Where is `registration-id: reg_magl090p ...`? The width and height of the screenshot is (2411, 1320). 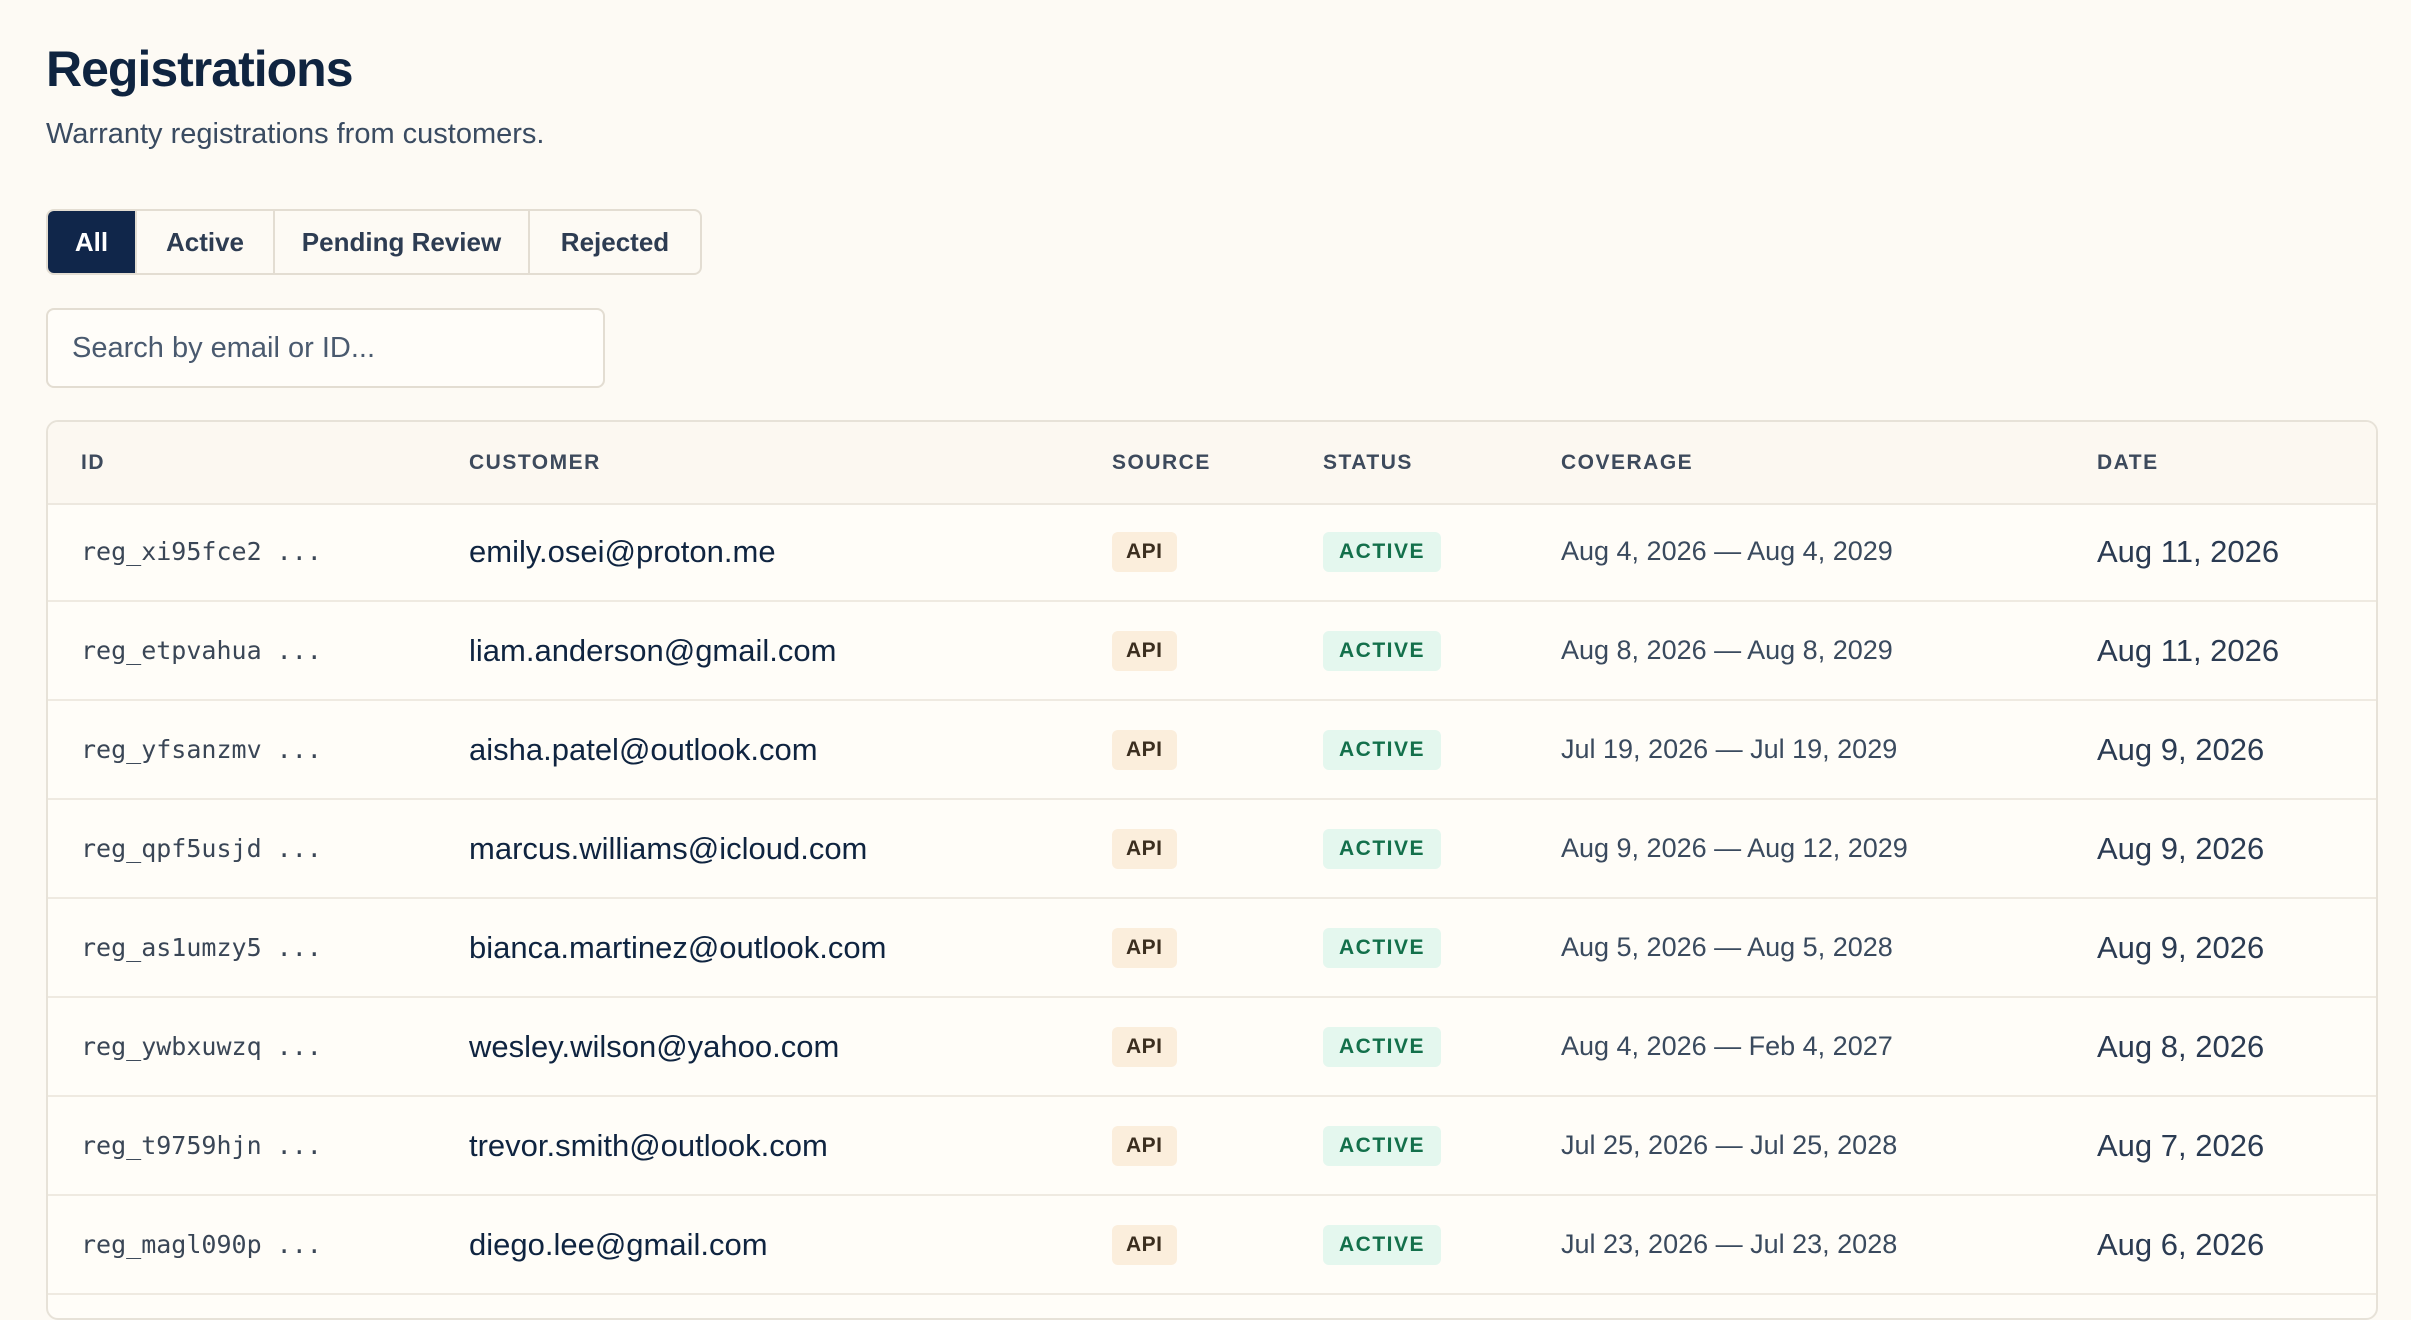
registration-id: reg_magl090p ... is located at coordinates (201, 1244).